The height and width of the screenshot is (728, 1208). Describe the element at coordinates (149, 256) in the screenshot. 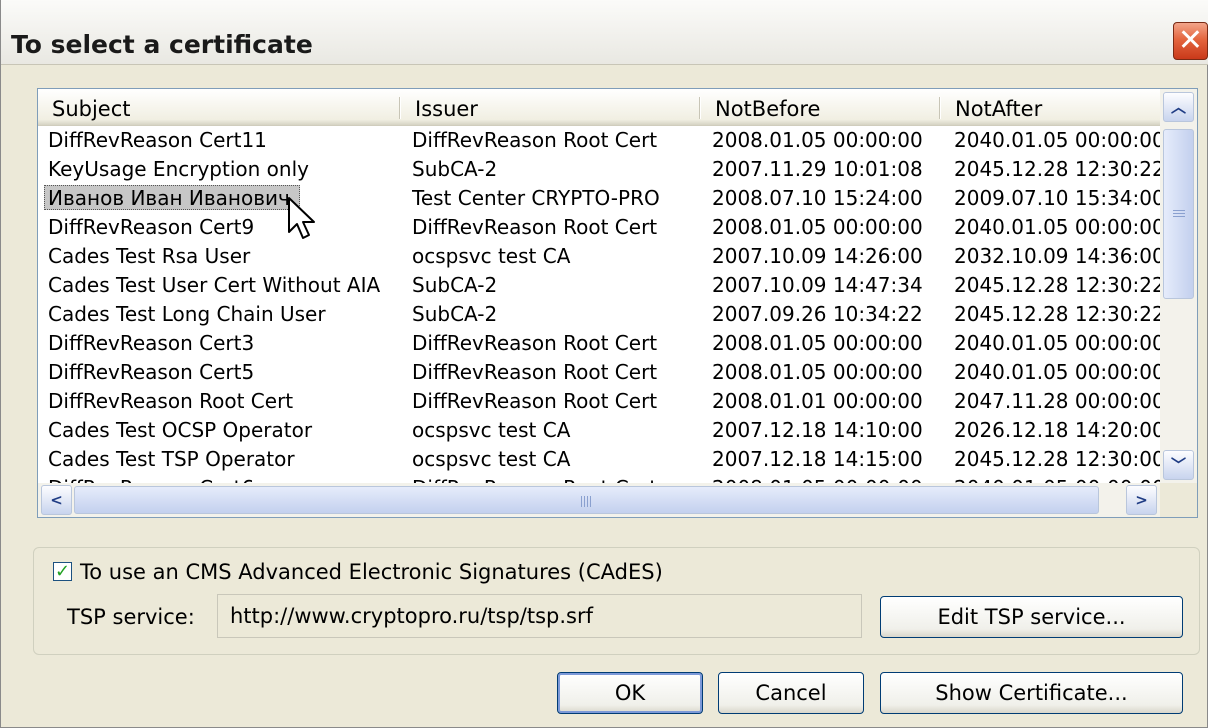

I see `cell-subject: Cades Test Rsa User` at that location.